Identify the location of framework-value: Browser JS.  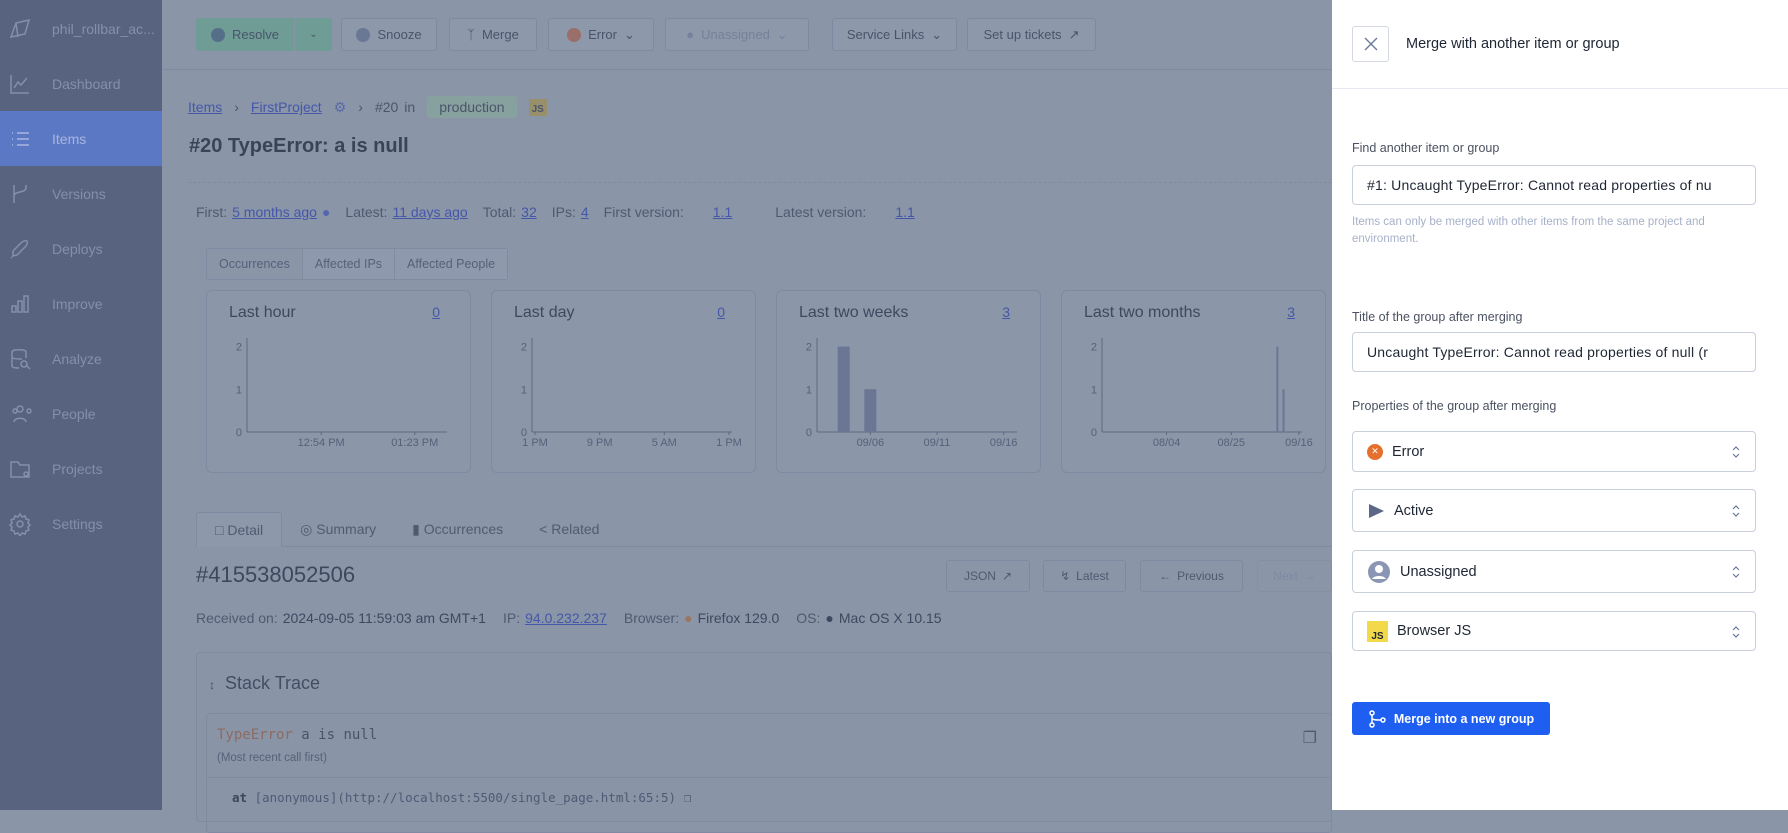
(1434, 631).